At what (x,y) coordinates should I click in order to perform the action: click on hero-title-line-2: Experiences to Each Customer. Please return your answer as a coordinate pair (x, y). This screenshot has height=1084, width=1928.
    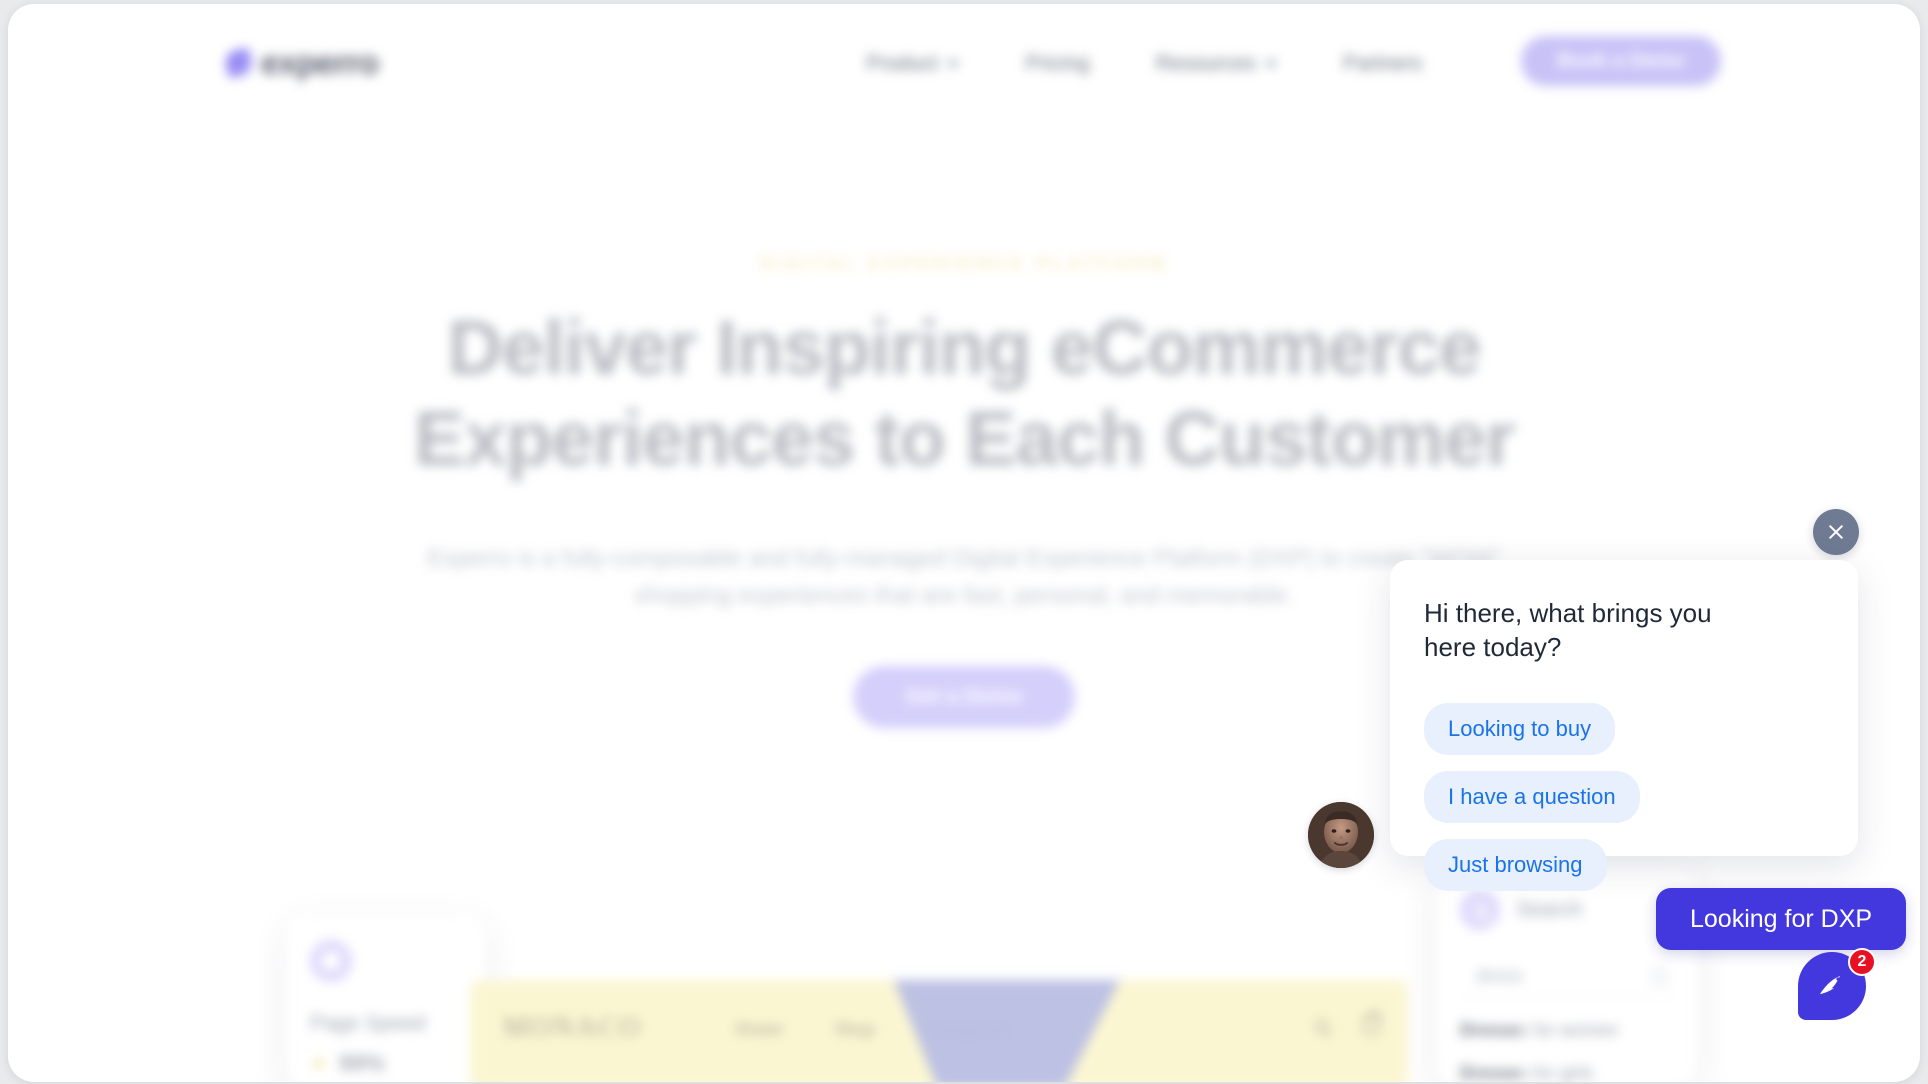
    Looking at the image, I should click on (964, 438).